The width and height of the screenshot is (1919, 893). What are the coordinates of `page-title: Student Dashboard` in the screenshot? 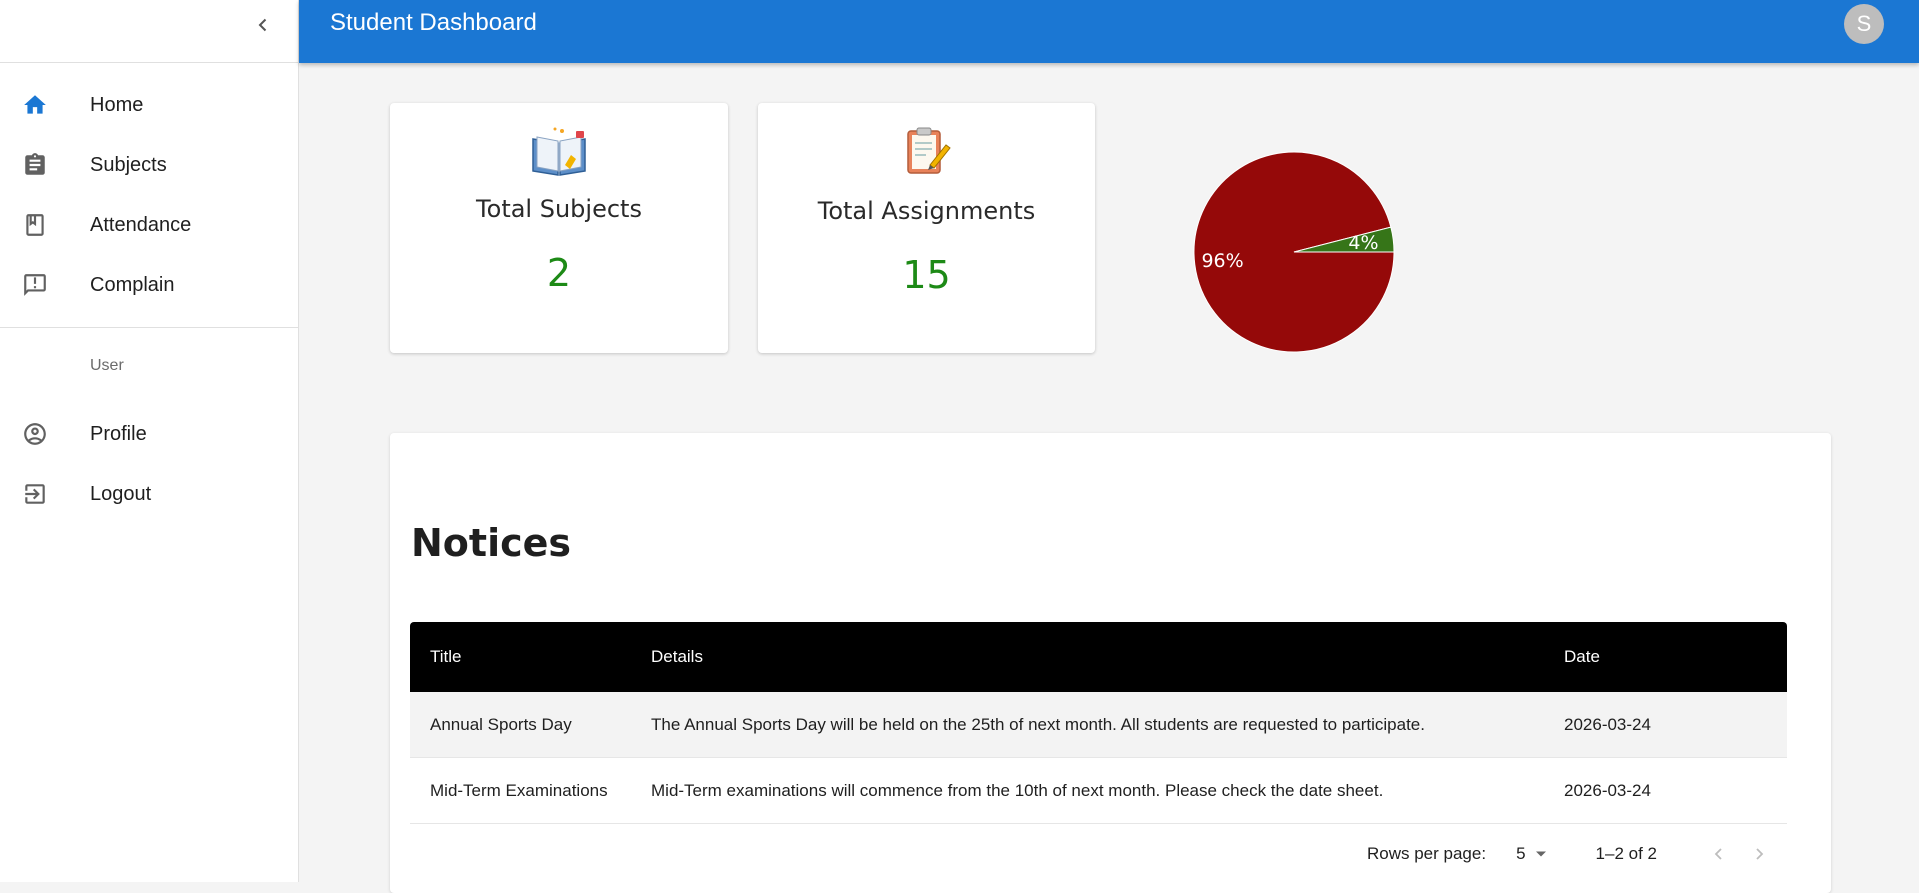 It's located at (433, 22).